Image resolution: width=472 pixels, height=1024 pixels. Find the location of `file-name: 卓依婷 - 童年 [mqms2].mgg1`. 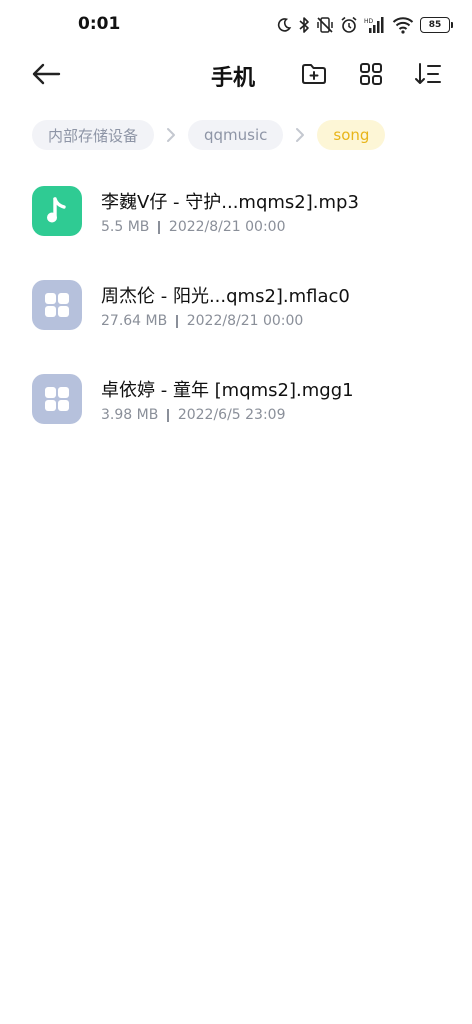

file-name: 卓依婷 - 童年 [mqms2].mgg1 is located at coordinates (227, 390).